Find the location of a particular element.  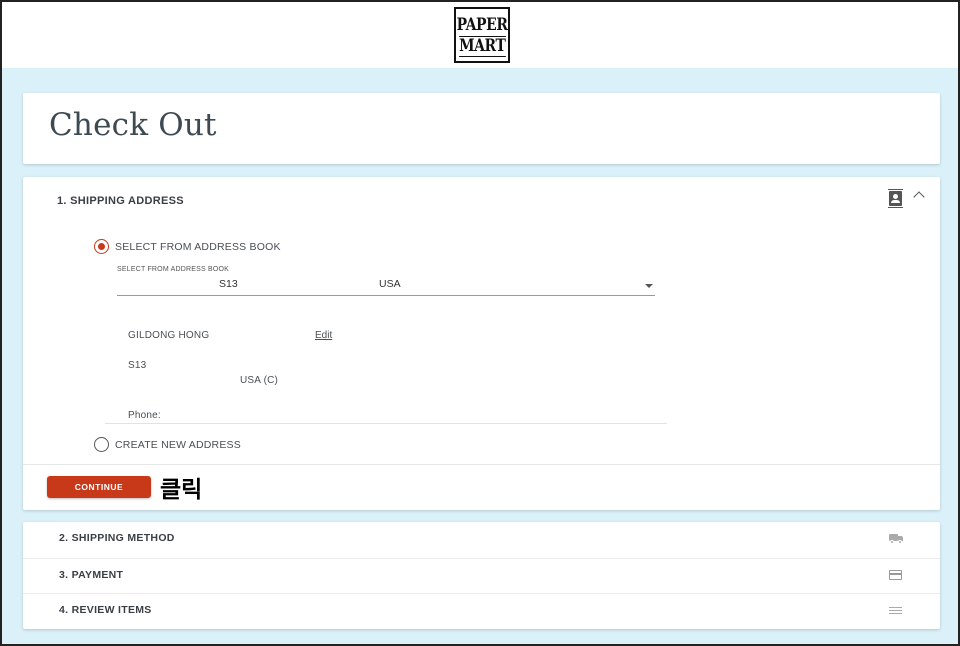

edit-address-link: Edit is located at coordinates (323, 335).